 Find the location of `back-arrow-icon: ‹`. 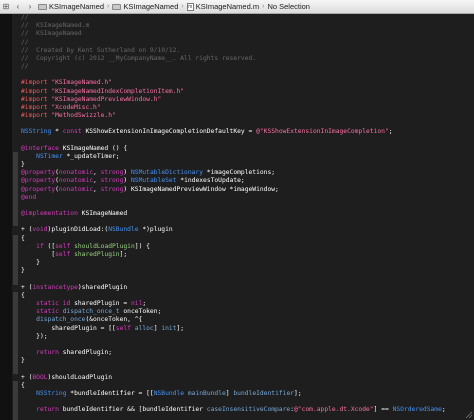

back-arrow-icon: ‹ is located at coordinates (18, 6).